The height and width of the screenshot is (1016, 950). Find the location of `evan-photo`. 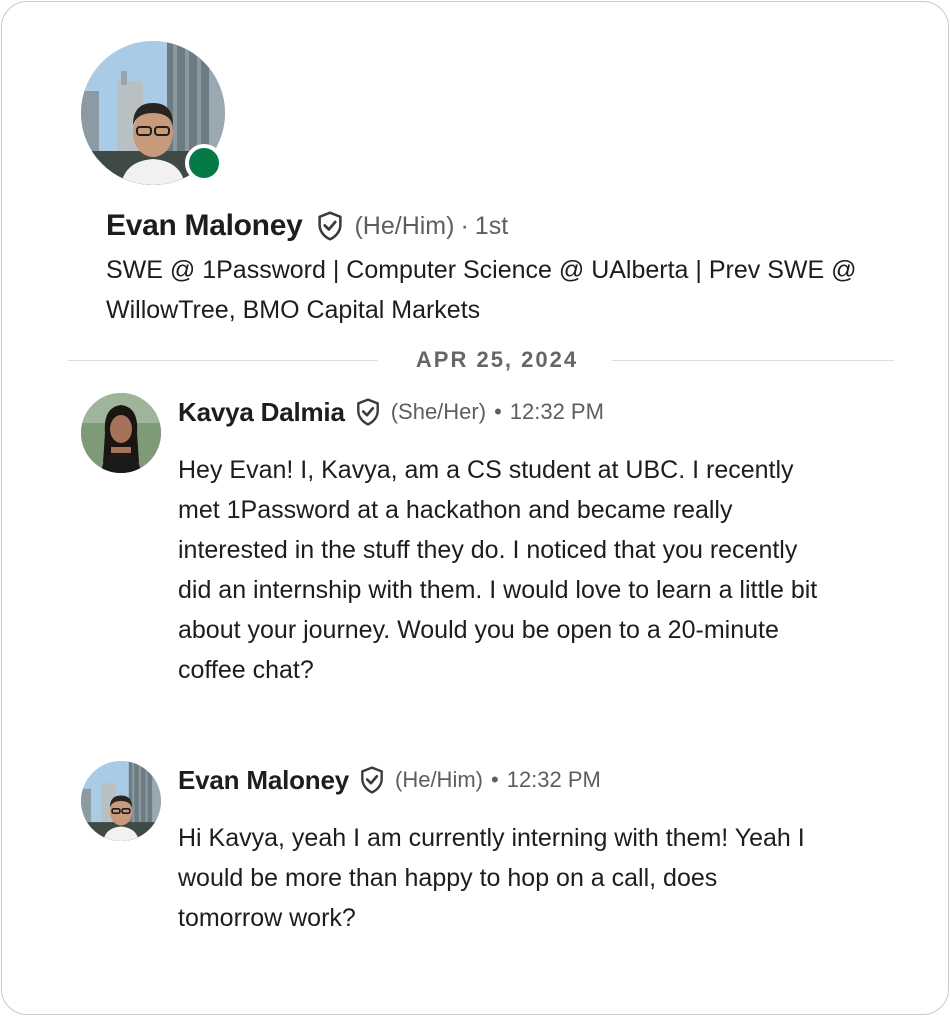

evan-photo is located at coordinates (121, 801).